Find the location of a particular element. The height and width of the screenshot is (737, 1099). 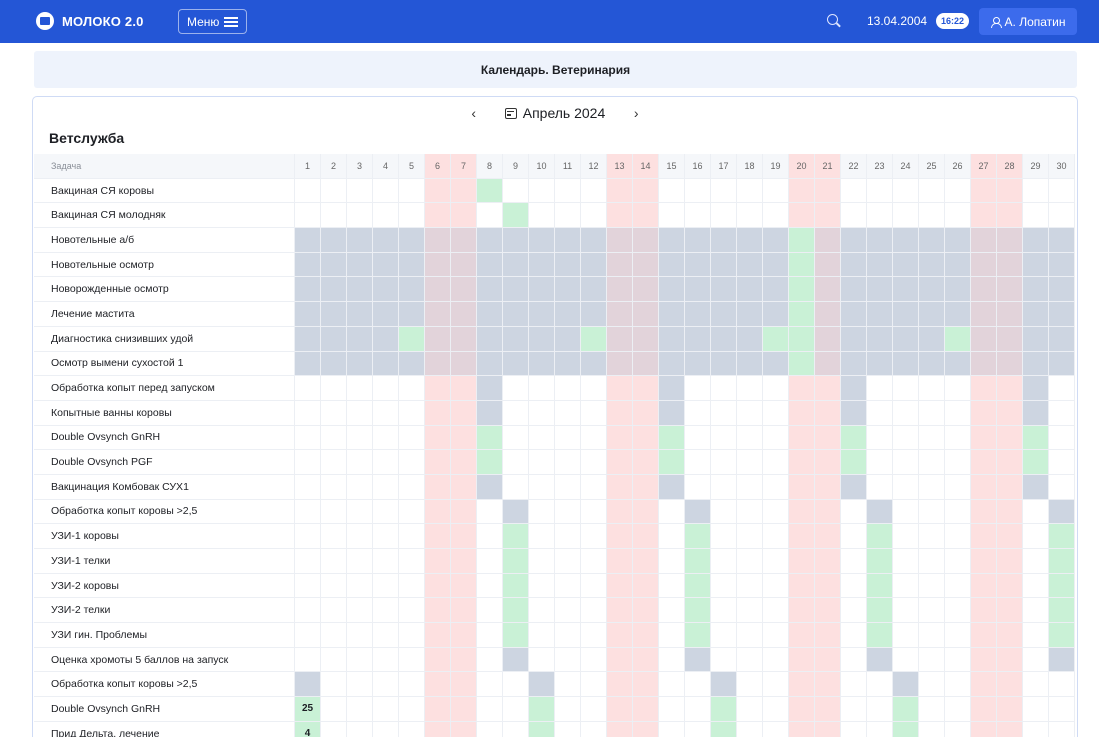

month-picker: Апрель 2024 is located at coordinates (554, 113).